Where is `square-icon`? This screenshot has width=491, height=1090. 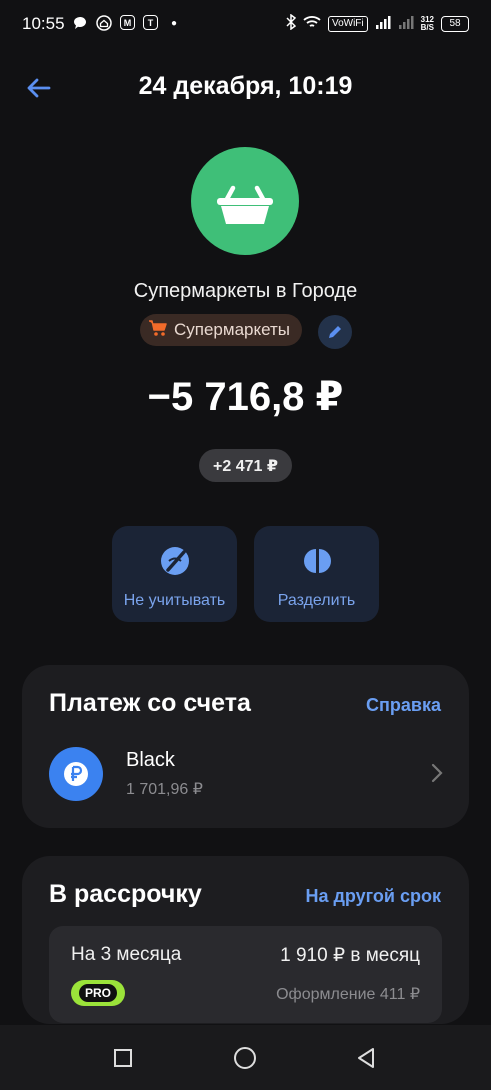
square-icon is located at coordinates (123, 1058).